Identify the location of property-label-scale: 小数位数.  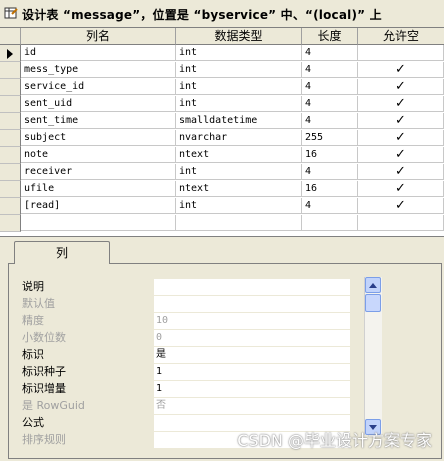
(44, 337).